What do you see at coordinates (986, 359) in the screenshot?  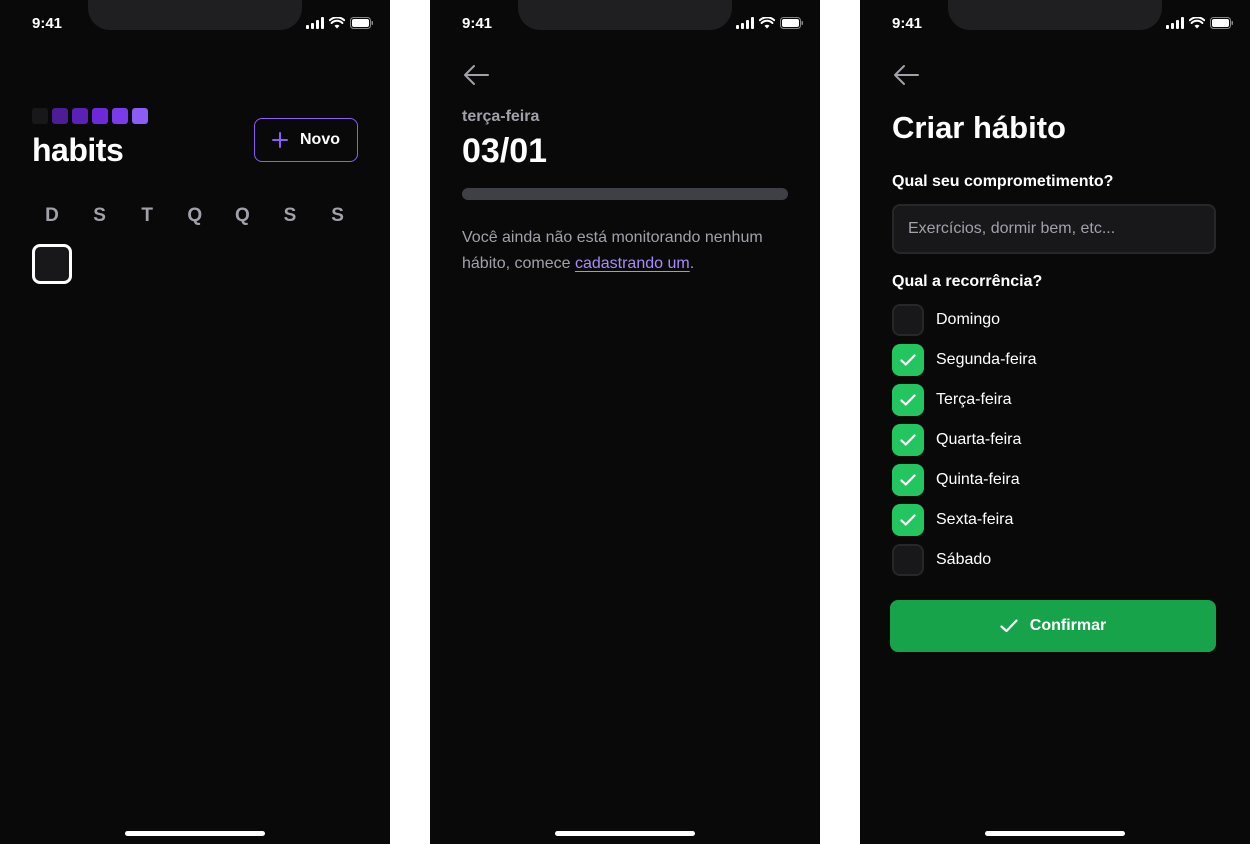 I see `day-checkbox-label: Segunda-feira` at bounding box center [986, 359].